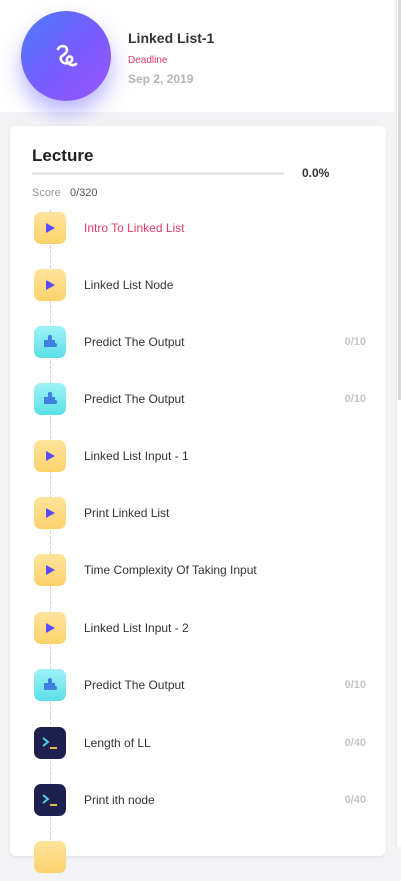 Image resolution: width=401 pixels, height=881 pixels. Describe the element at coordinates (134, 228) in the screenshot. I see `lecture-item-label: Intro To Linked List` at that location.